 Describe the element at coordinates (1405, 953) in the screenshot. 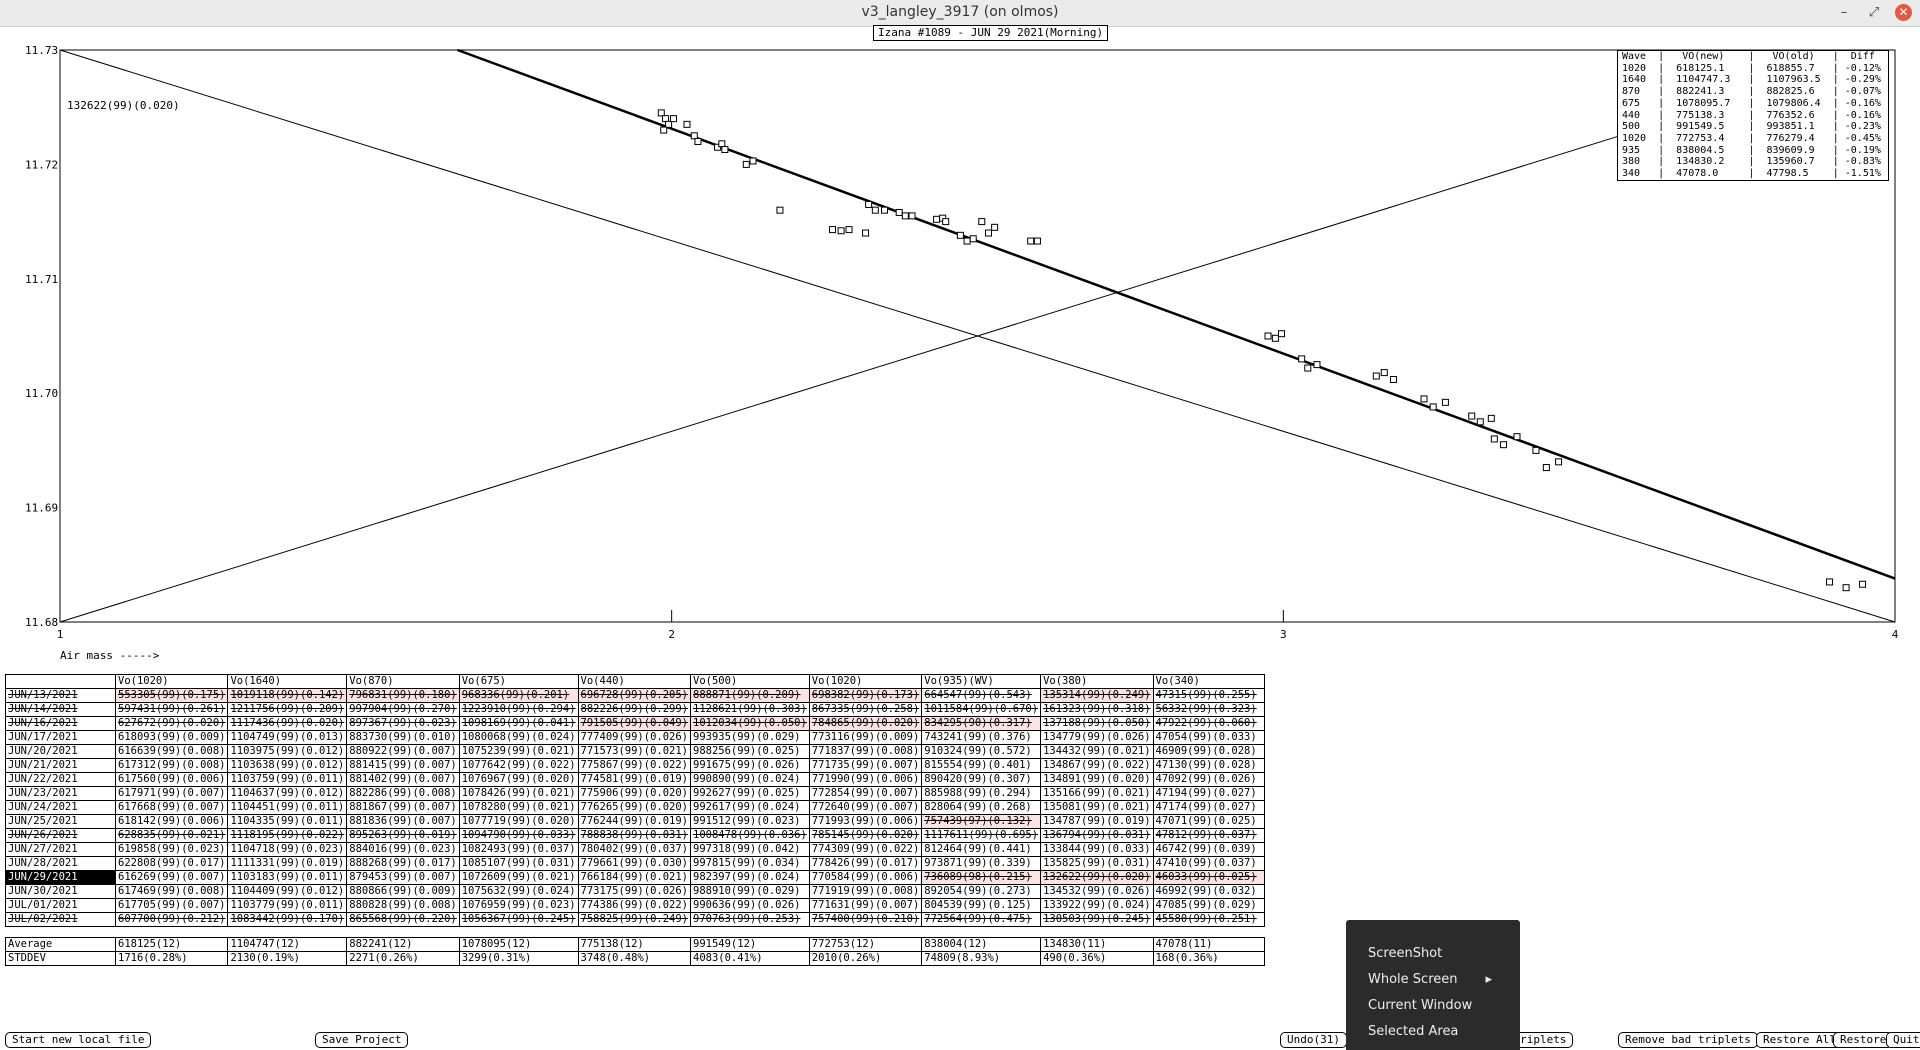

I see `menu-item-screenshot: ScreenShot` at that location.